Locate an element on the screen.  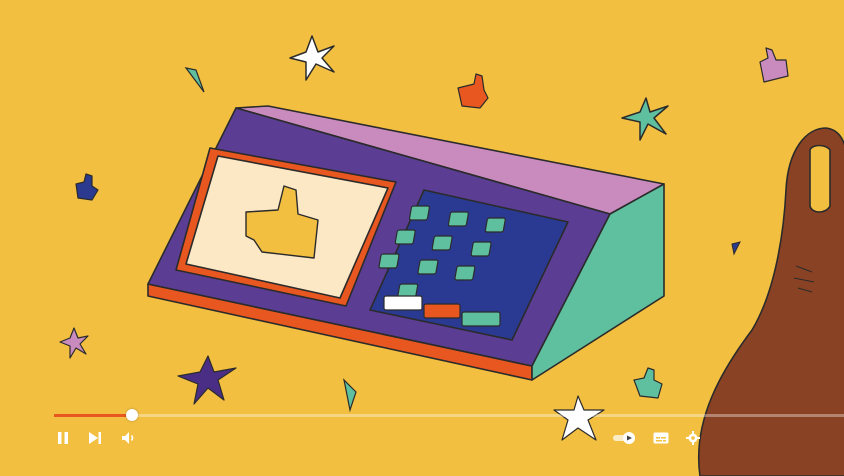
volume-icon is located at coordinates (128, 438).